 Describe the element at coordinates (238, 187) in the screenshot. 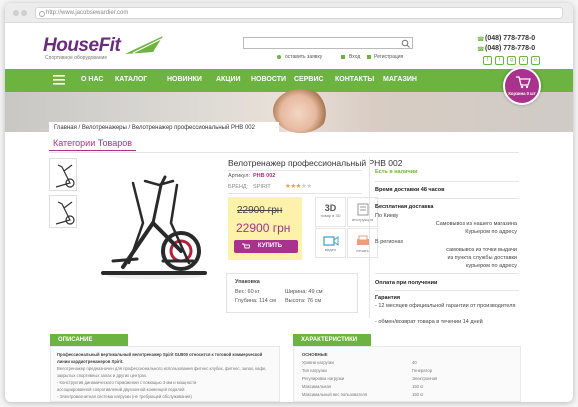

I see `brand-label: БРЕНД:` at that location.